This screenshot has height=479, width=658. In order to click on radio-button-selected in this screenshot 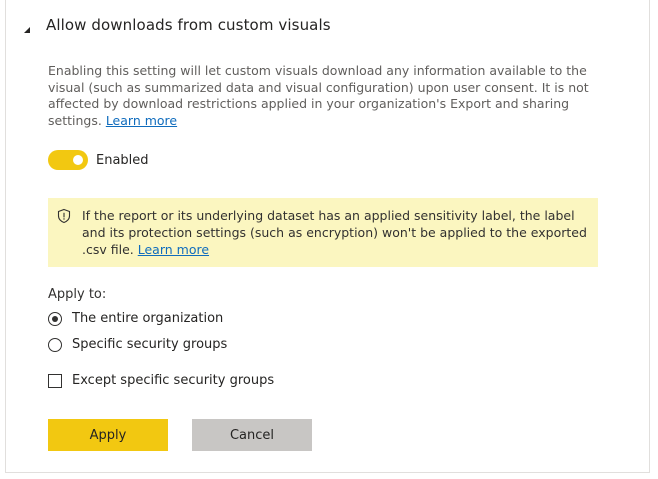, I will do `click(55, 318)`.